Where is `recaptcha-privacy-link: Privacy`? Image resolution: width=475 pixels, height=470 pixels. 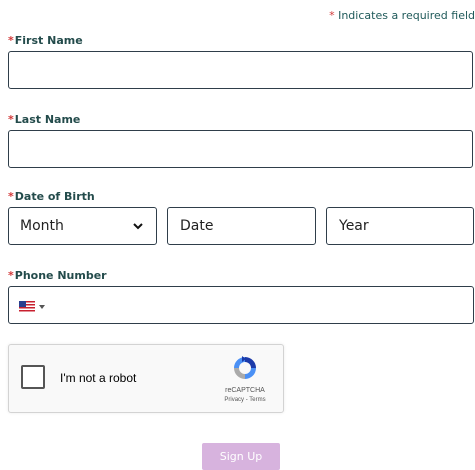 recaptcha-privacy-link: Privacy is located at coordinates (234, 400).